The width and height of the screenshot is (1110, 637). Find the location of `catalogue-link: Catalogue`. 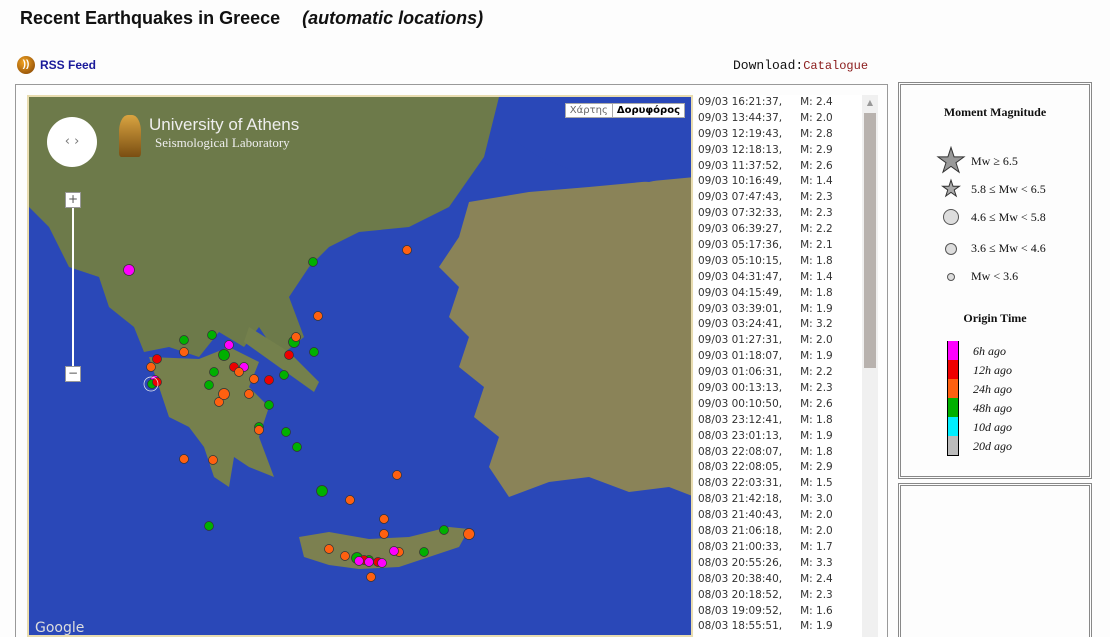

catalogue-link: Catalogue is located at coordinates (835, 66).